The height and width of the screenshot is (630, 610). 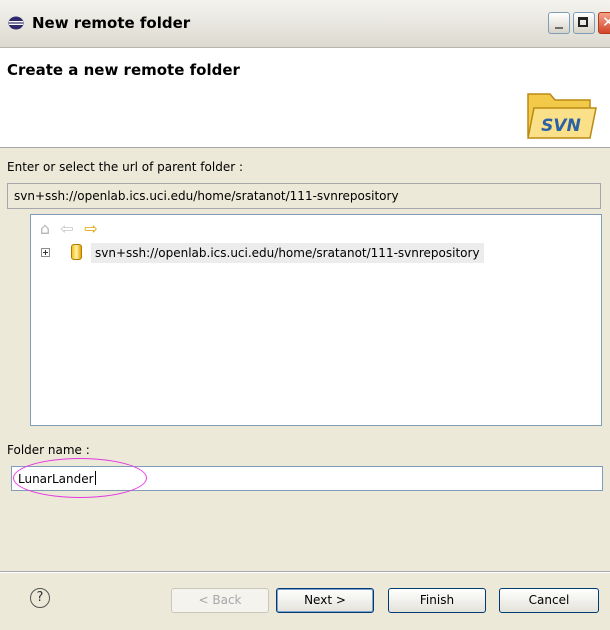 I want to click on svn-folder-icon: SVN, so click(x=562, y=116).